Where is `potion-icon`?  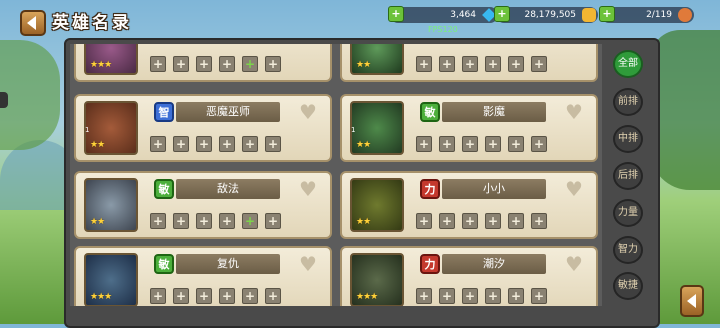
potion-icon is located at coordinates (685, 15).